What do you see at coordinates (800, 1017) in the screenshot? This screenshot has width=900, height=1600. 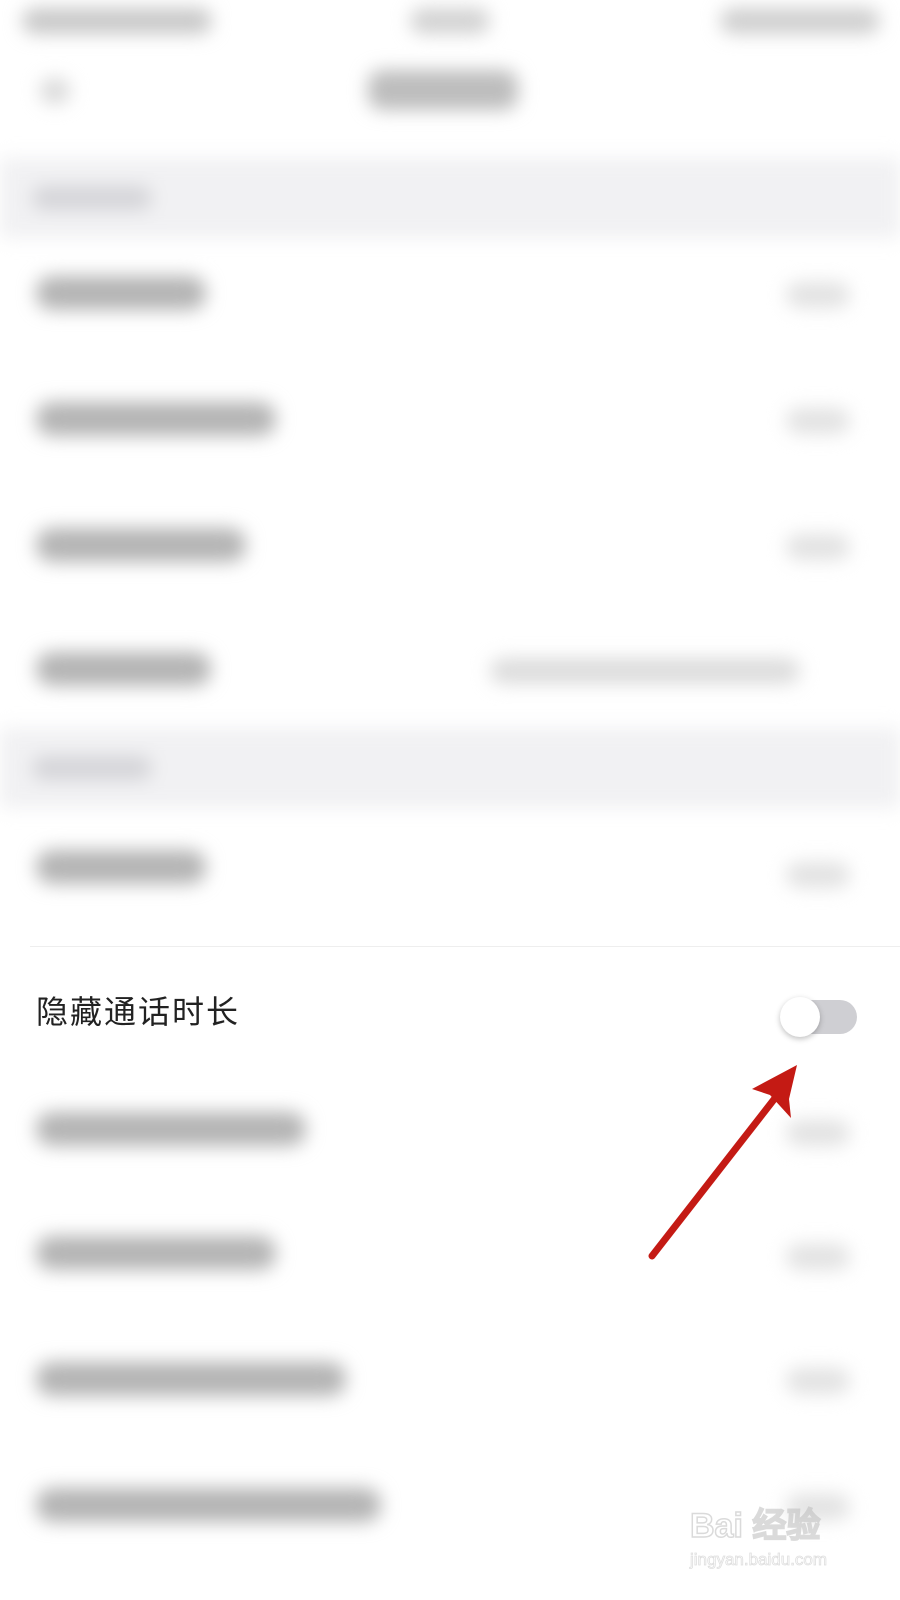 I see `toggle-knob` at bounding box center [800, 1017].